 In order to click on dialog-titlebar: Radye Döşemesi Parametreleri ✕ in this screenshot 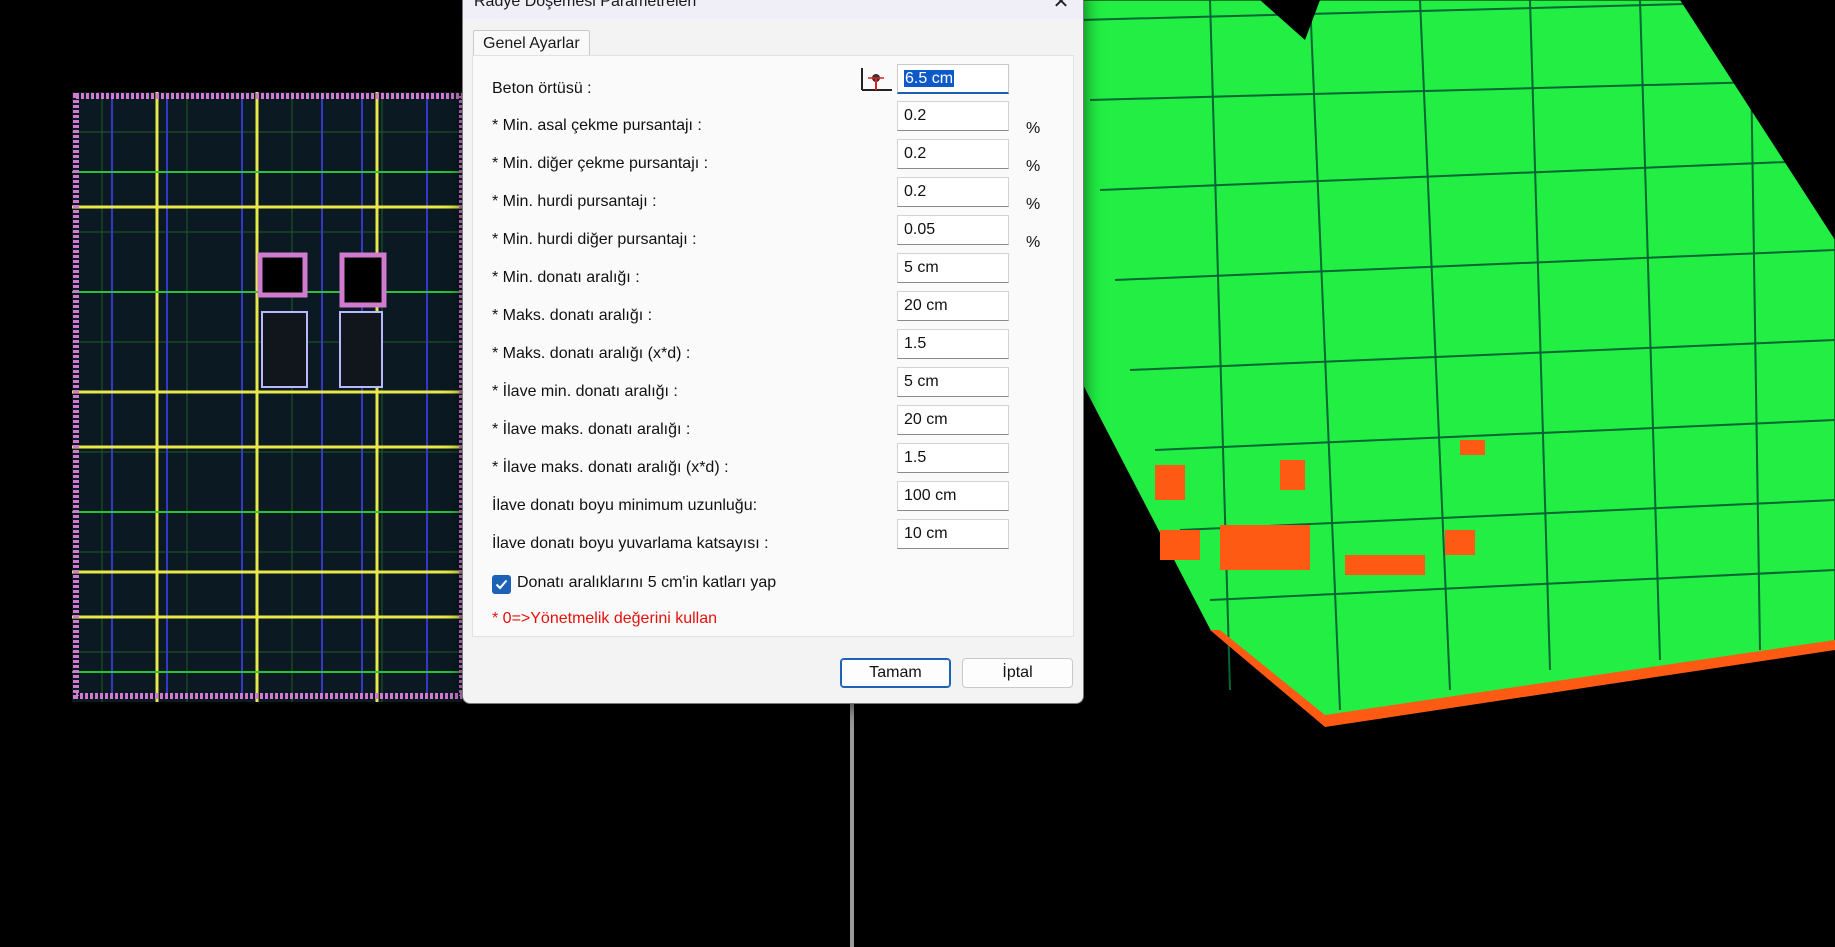, I will do `click(773, 9)`.